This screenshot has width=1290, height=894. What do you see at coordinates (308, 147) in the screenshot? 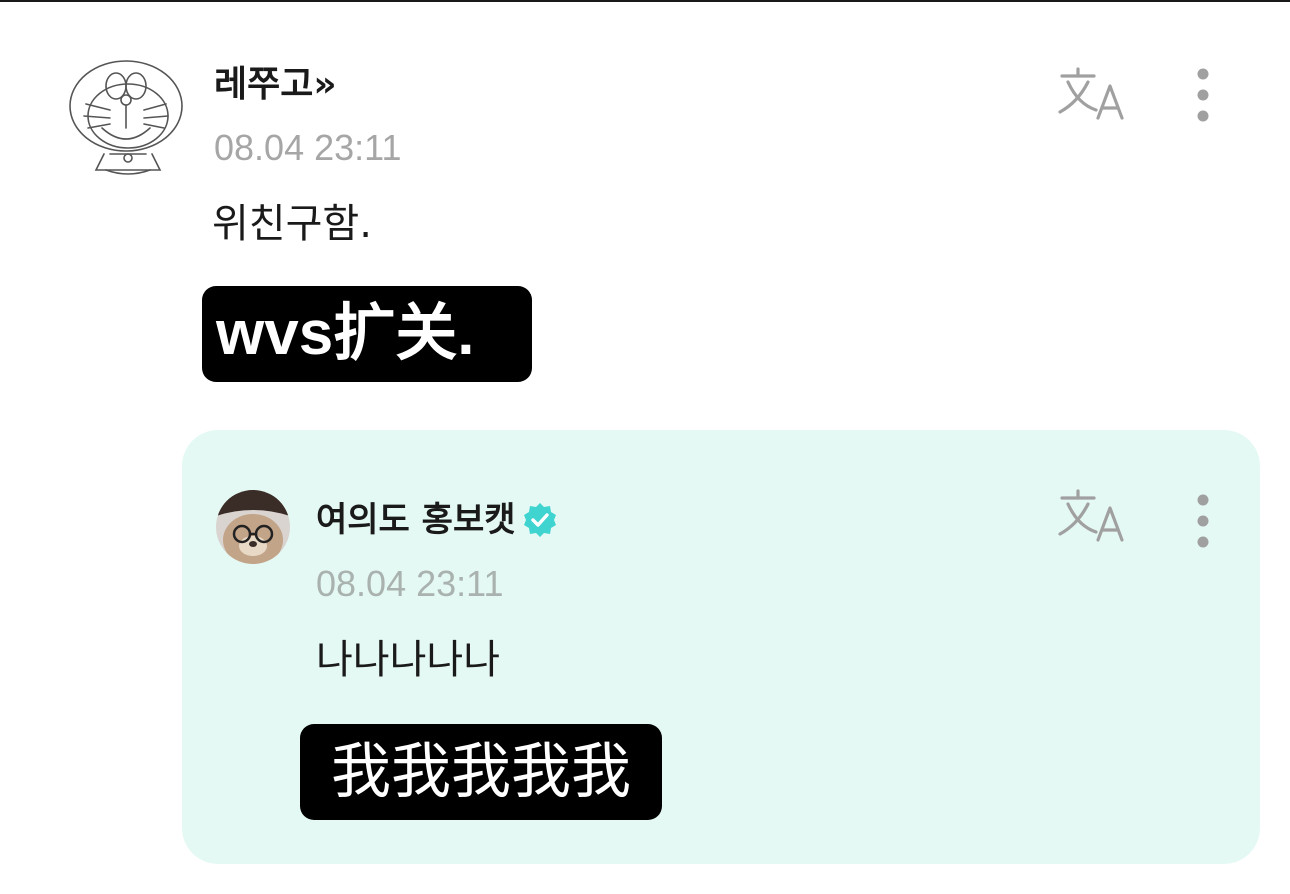
I see `timestamp: 08.04 23:11` at bounding box center [308, 147].